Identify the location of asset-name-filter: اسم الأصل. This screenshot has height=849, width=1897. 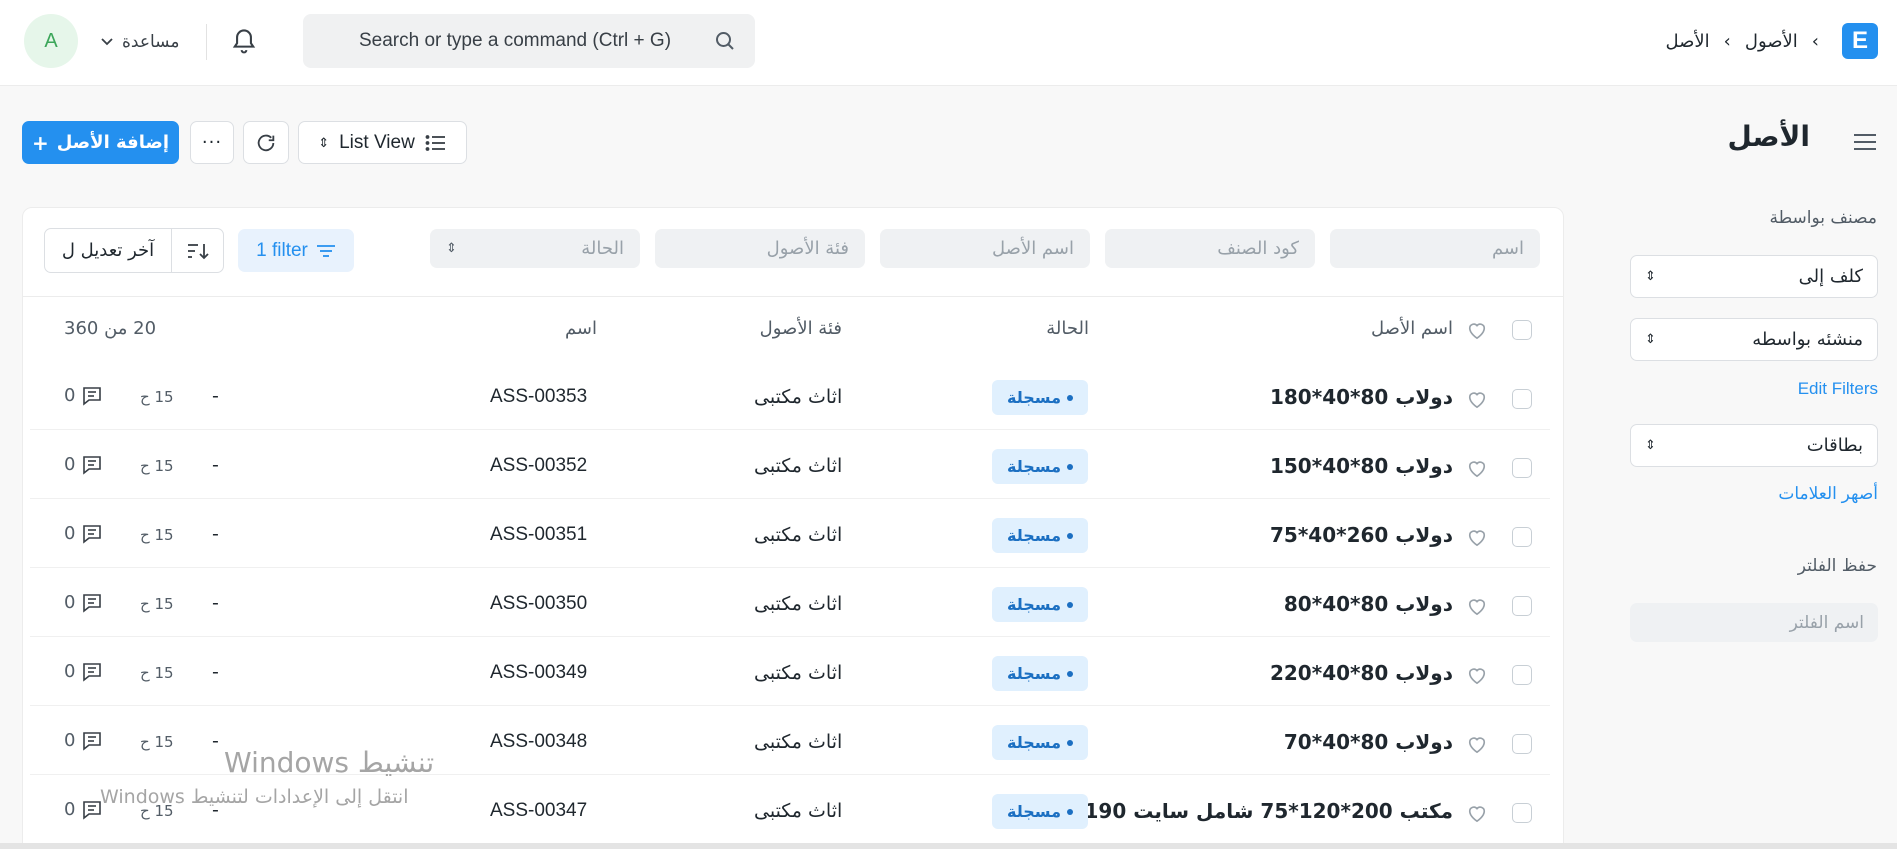
(985, 248).